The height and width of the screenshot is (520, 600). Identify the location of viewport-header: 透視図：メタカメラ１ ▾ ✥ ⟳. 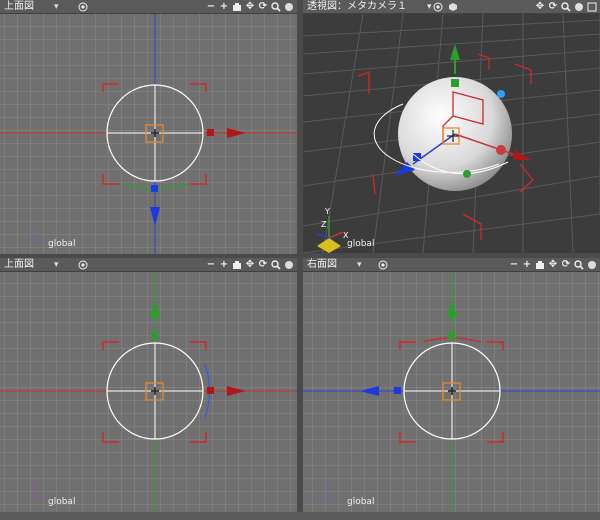
(451, 7).